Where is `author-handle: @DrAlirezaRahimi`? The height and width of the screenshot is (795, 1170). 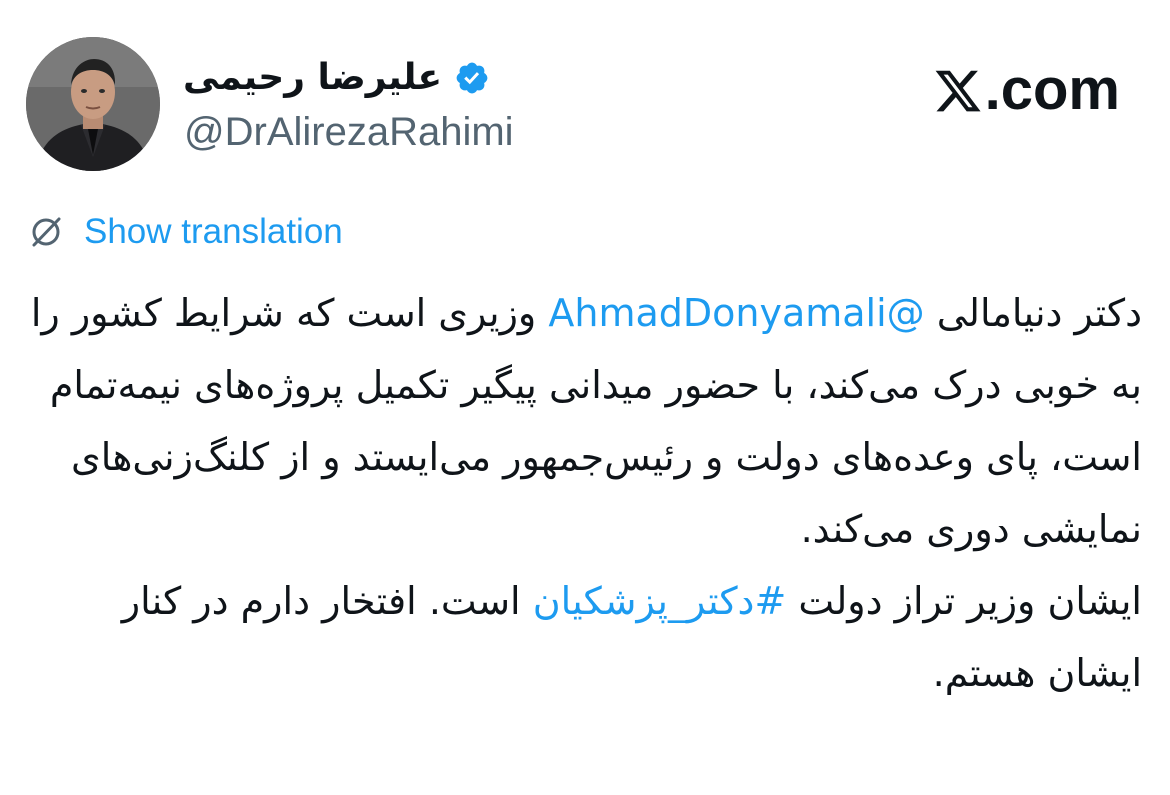
author-handle: @DrAlirezaRahimi is located at coordinates (349, 132).